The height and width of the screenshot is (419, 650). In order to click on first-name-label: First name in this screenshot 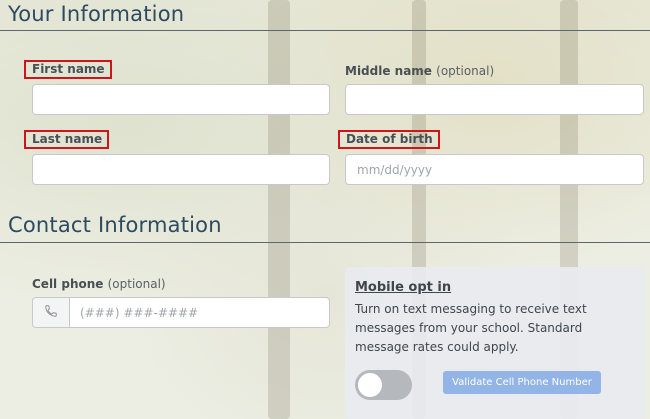, I will do `click(68, 69)`.